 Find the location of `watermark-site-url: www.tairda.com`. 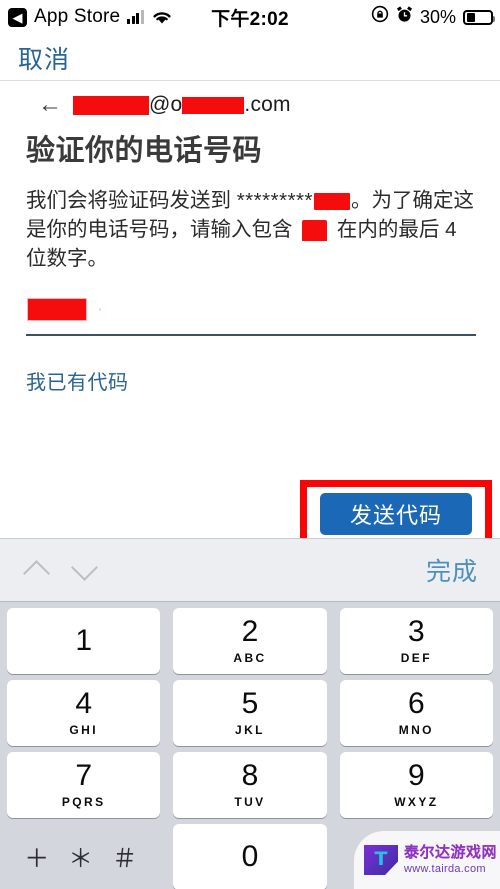

watermark-site-url: www.tairda.com is located at coordinates (445, 869).